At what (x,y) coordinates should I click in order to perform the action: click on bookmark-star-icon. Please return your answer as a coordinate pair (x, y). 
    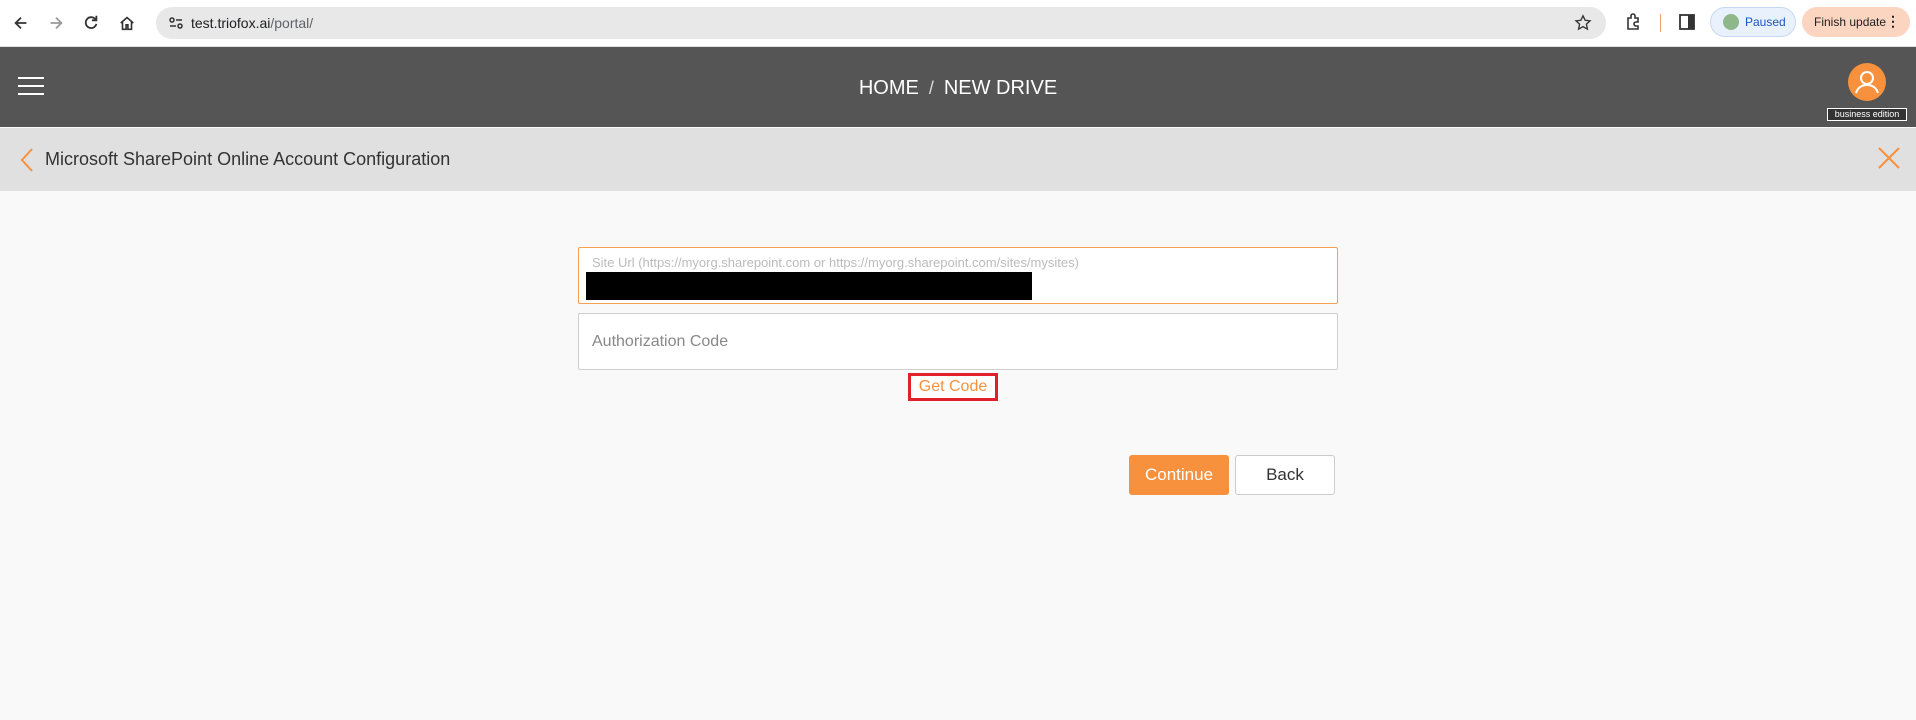
    Looking at the image, I should click on (1583, 23).